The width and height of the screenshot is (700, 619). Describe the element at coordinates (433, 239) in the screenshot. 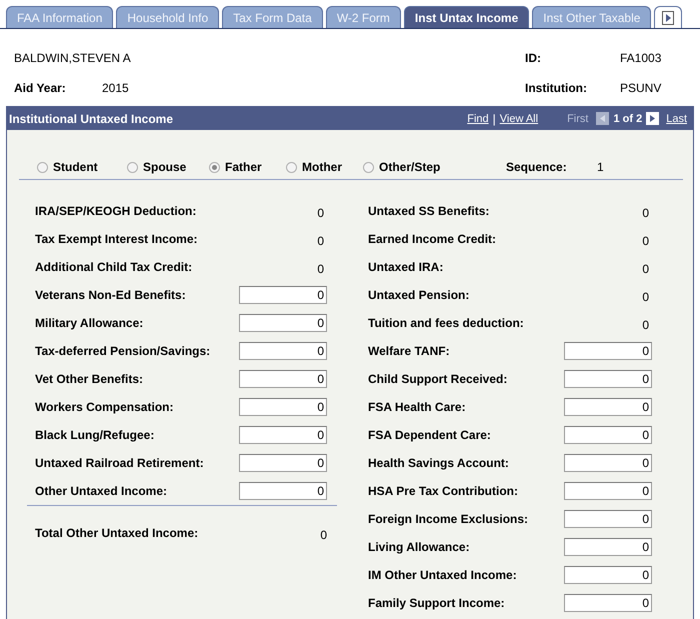

I see `field-label: Earned Income Credit:` at that location.